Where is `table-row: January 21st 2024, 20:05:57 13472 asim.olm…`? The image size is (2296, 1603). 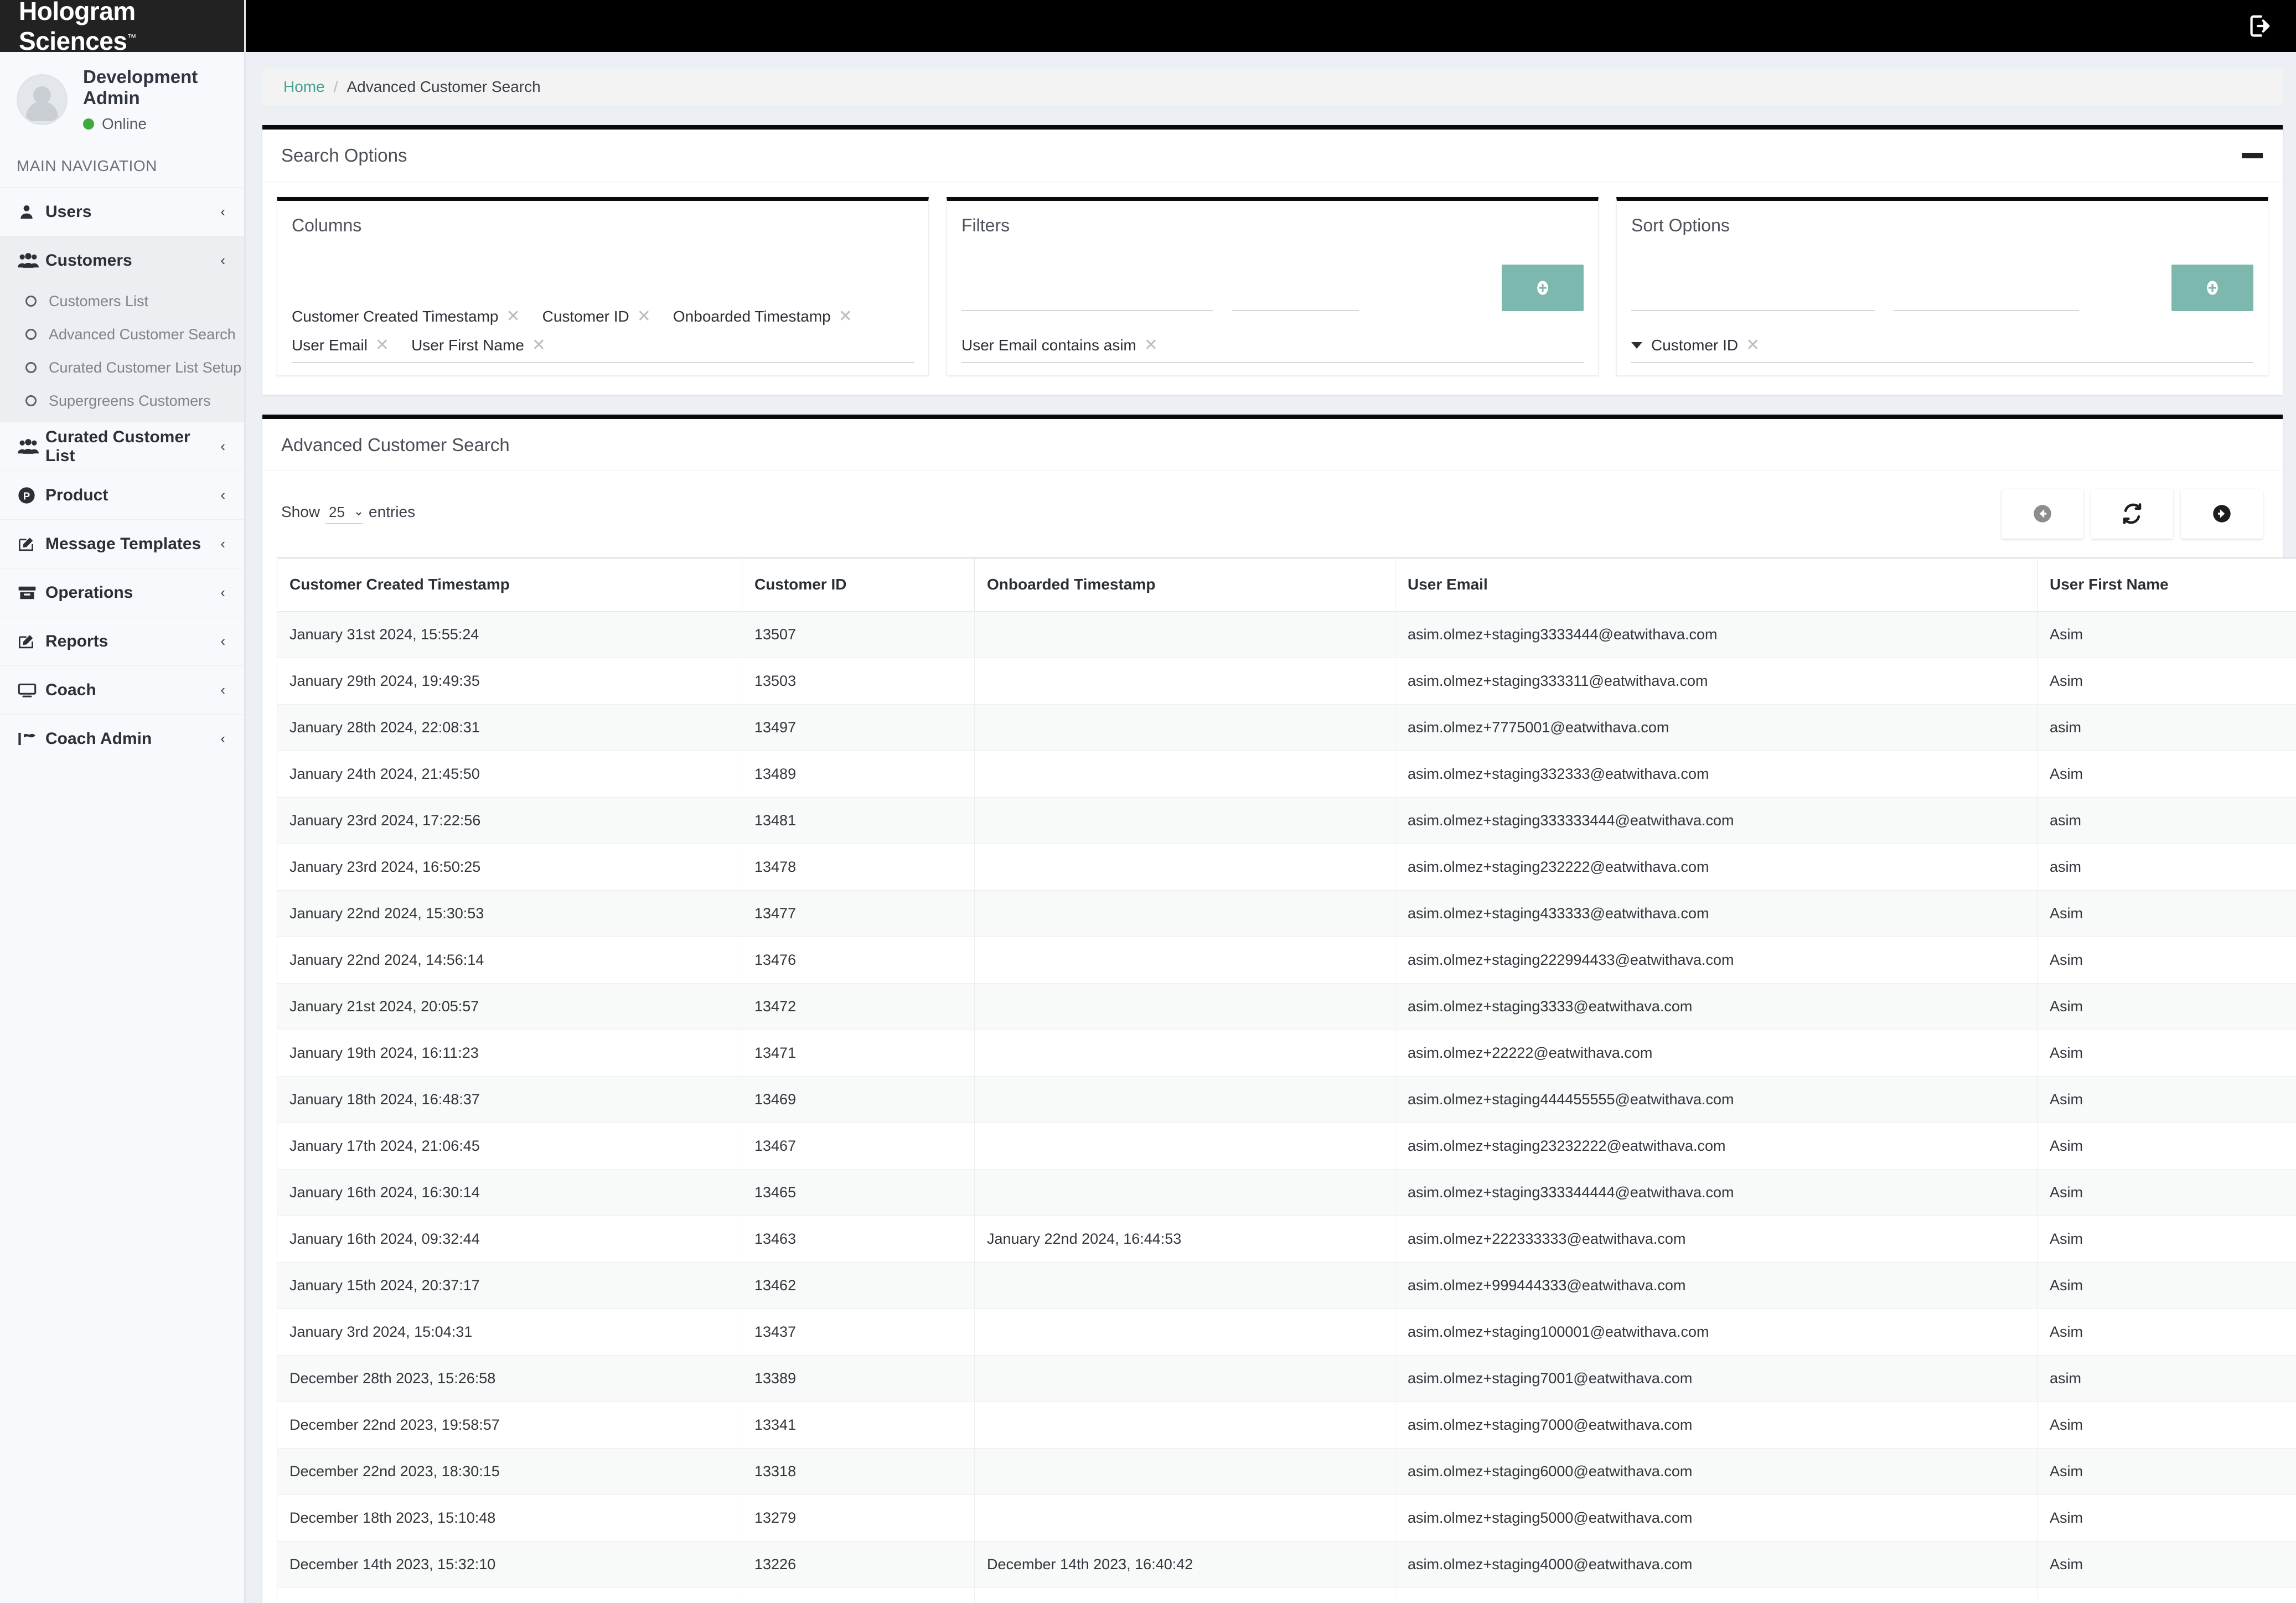
table-row: January 21st 2024, 20:05:57 13472 asim.olm… is located at coordinates (1286, 1006).